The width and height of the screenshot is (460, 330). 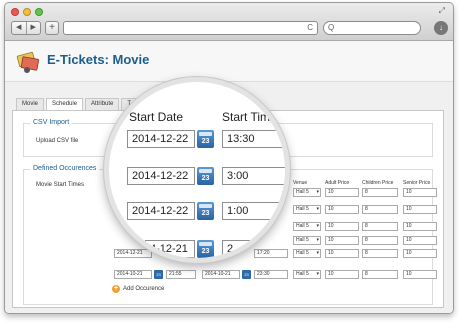 What do you see at coordinates (60, 185) in the screenshot?
I see `movie-start-times-label: Movie Start Times` at bounding box center [60, 185].